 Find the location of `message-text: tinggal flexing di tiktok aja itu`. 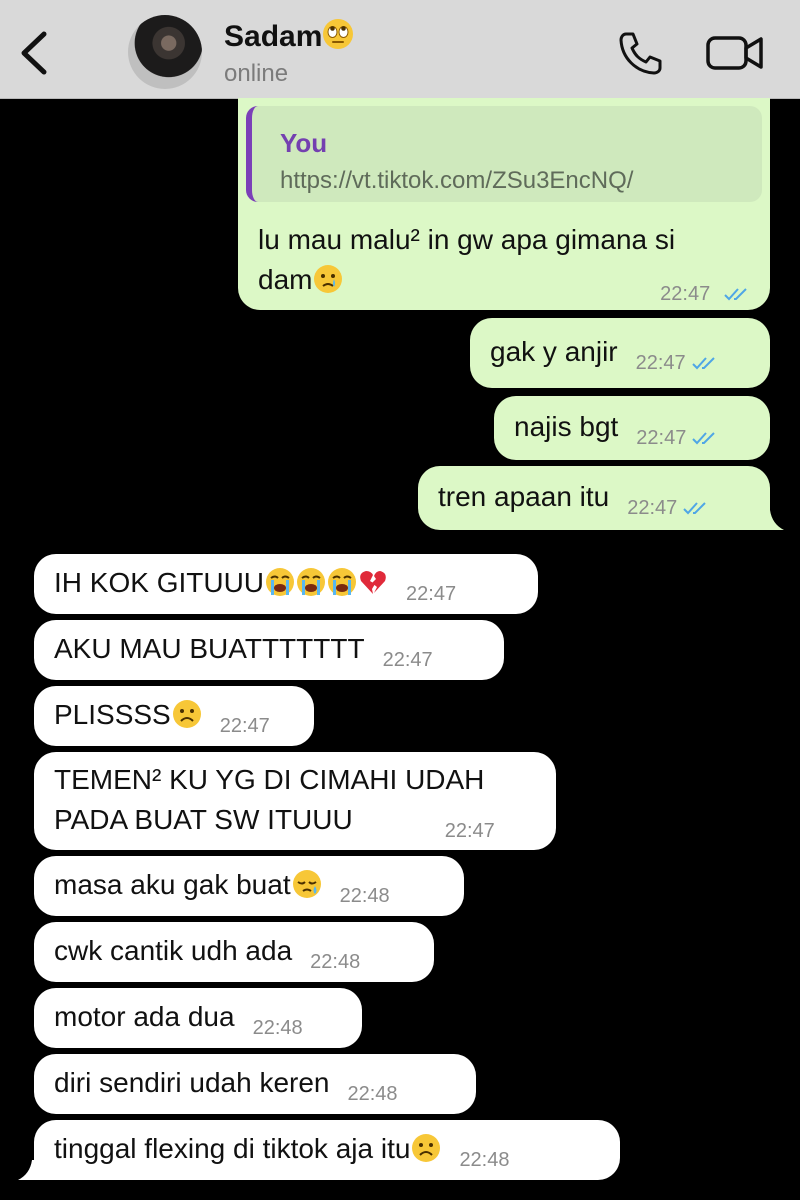

message-text: tinggal flexing di tiktok aja itu is located at coordinates (232, 1148).